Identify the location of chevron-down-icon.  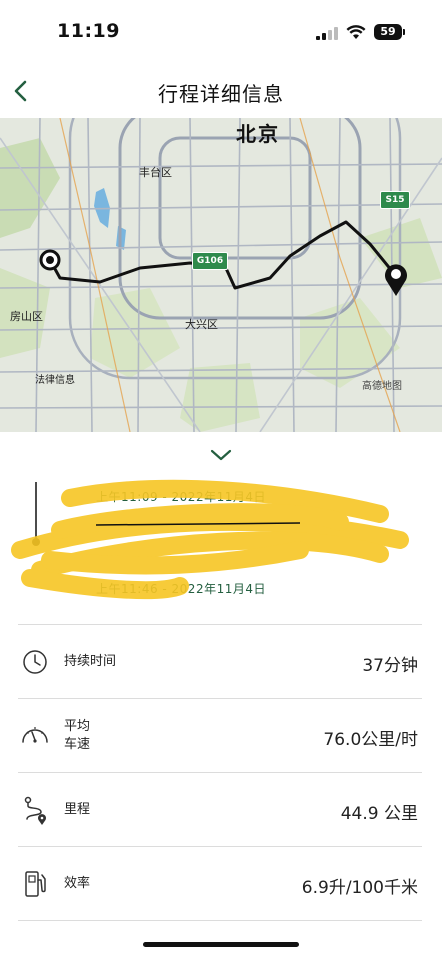
(221, 455).